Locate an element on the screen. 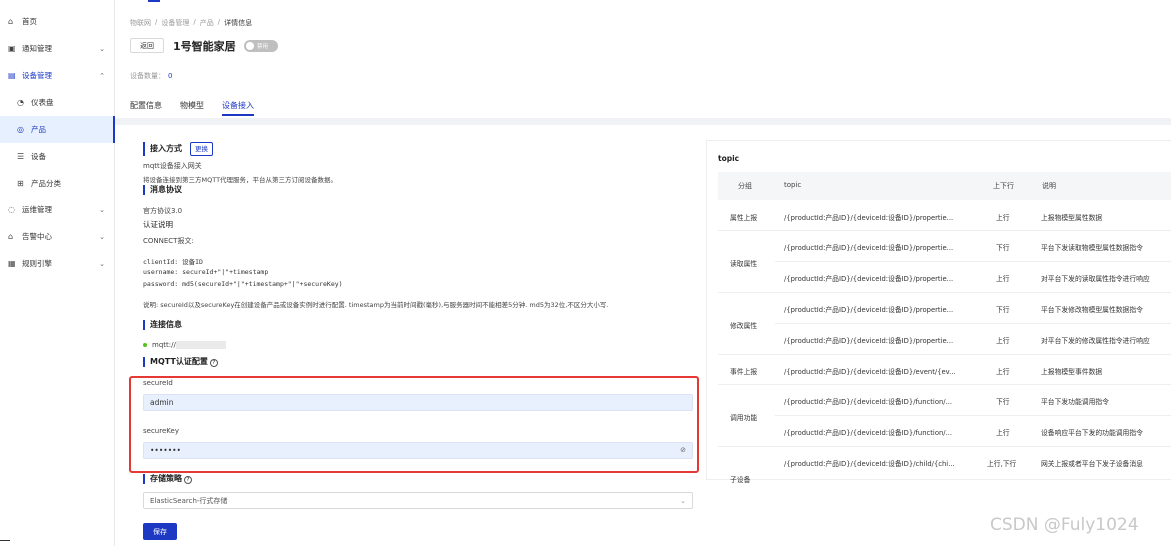 This screenshot has width=1171, height=546. sidebar-item-notice: ▣ 通知管理 ⌄ is located at coordinates (57, 48).